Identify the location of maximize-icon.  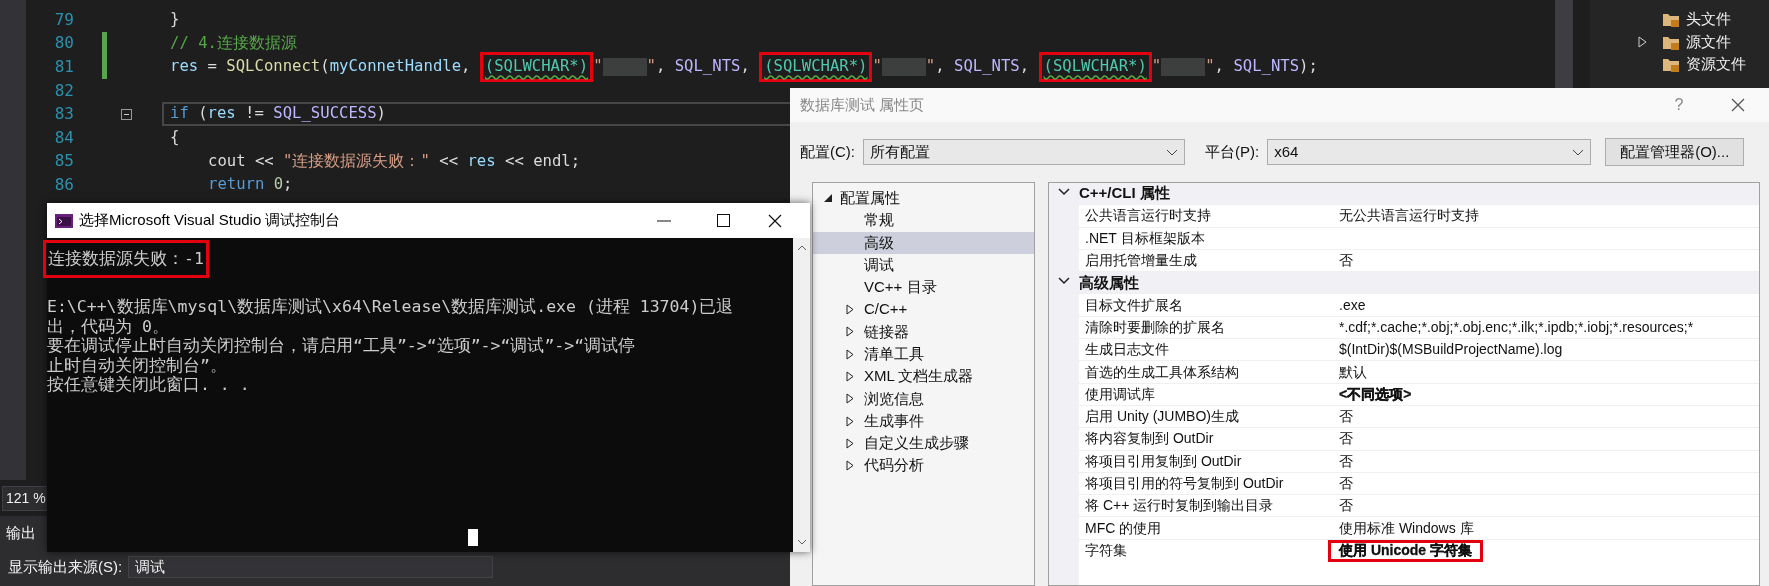
(723, 220).